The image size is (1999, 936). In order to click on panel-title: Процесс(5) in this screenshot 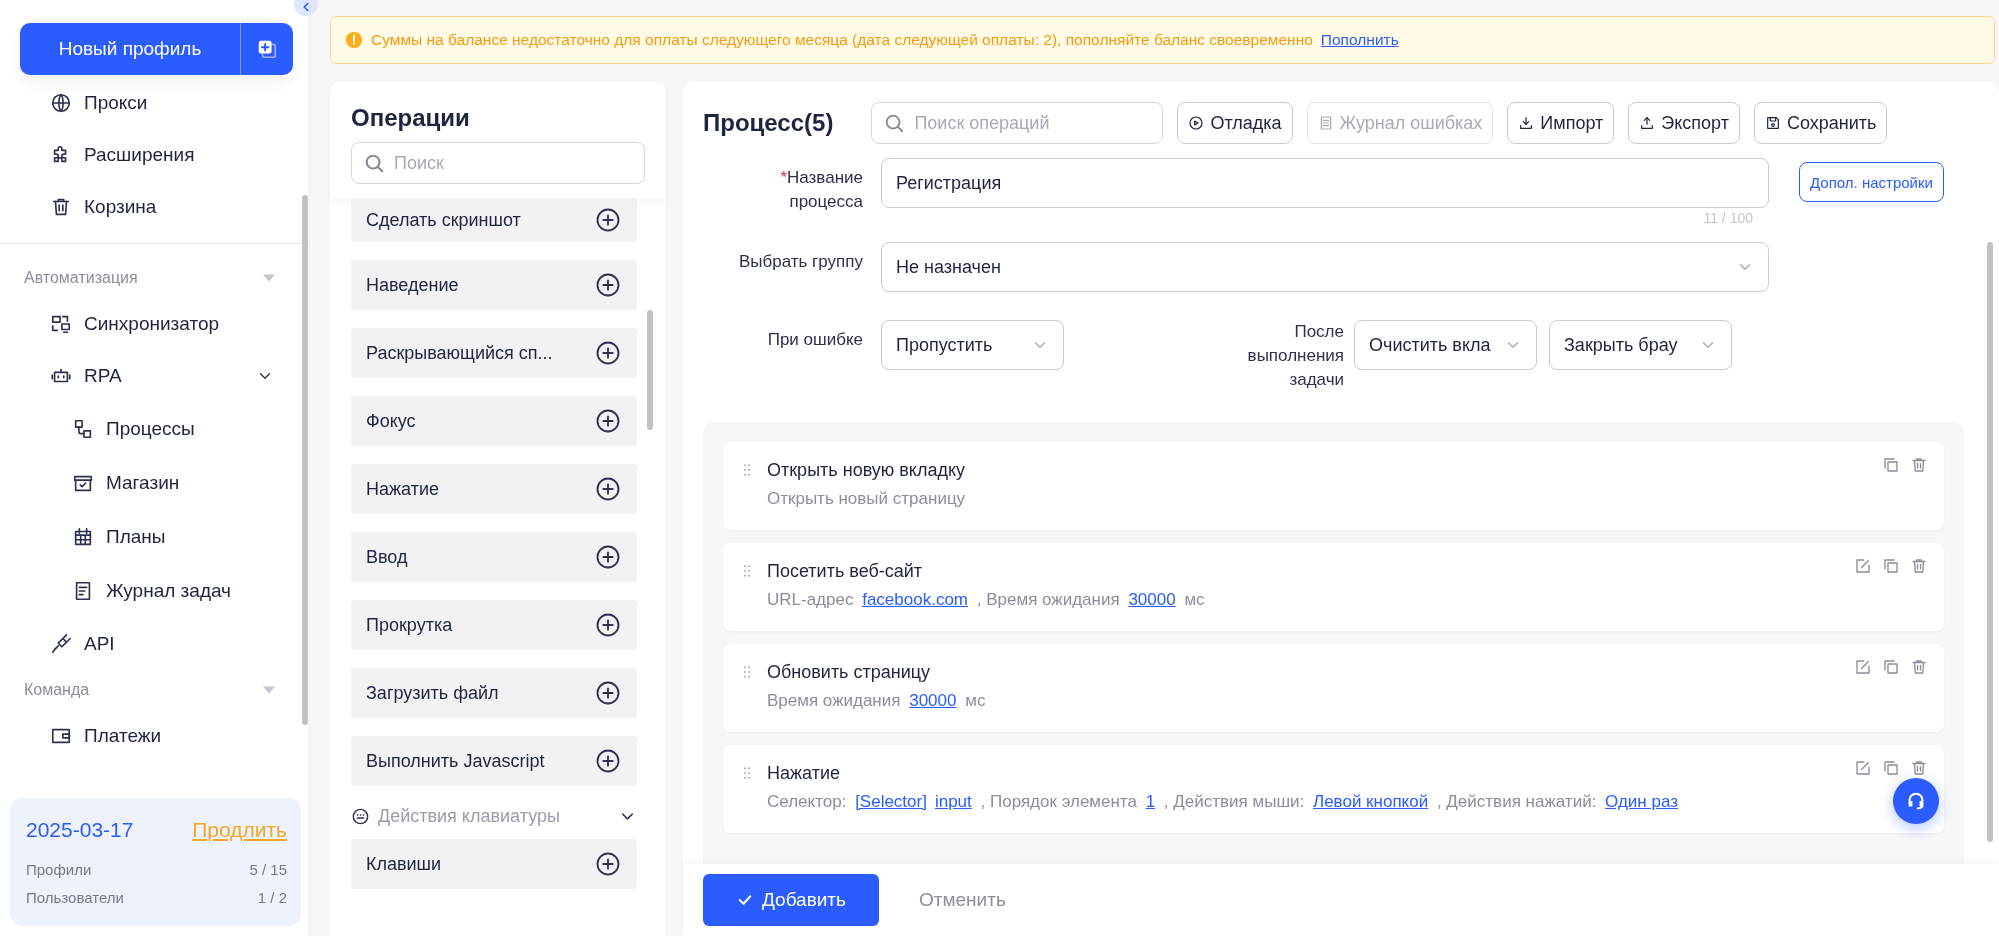, I will do `click(768, 123)`.